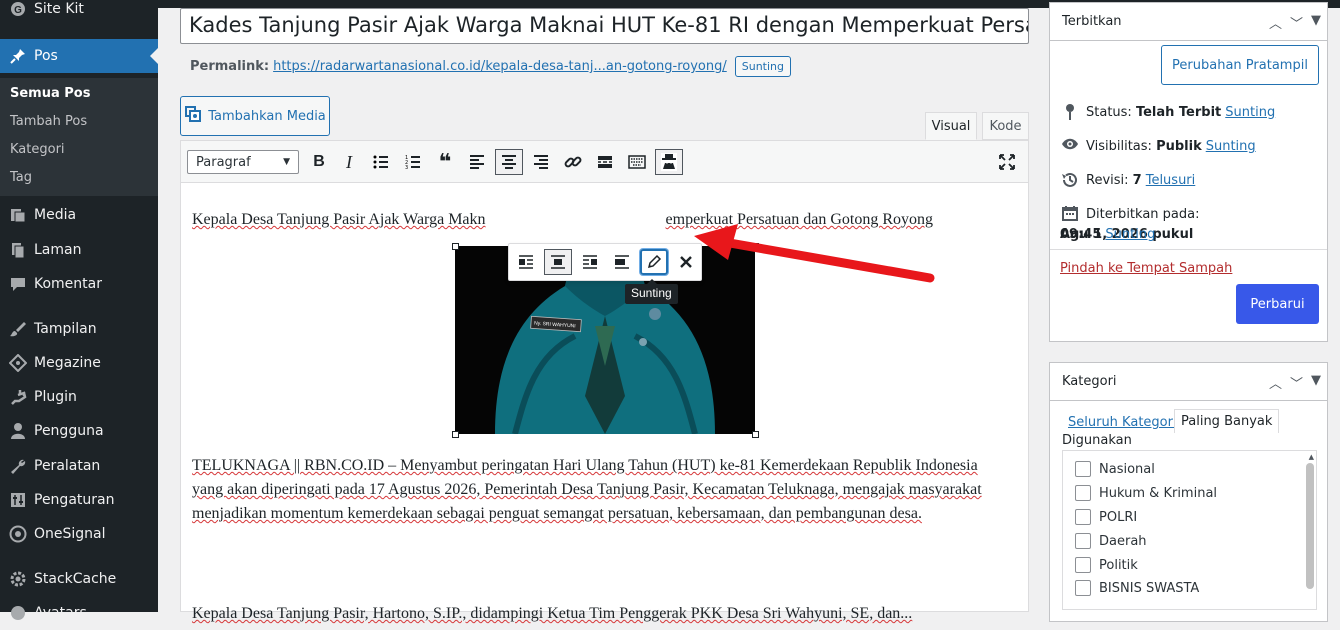 This screenshot has height=630, width=1340. I want to click on numbered-list-button: 123, so click(413, 162).